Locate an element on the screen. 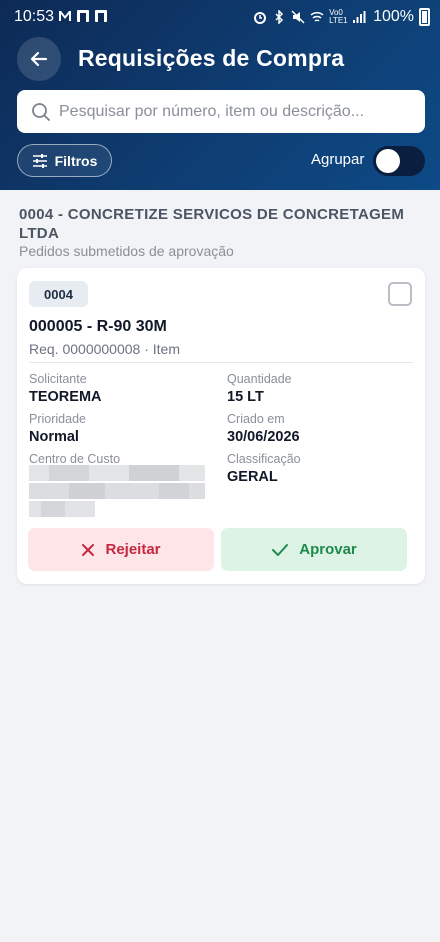 Image resolution: width=440 pixels, height=942 pixels. search-icon is located at coordinates (41, 111).